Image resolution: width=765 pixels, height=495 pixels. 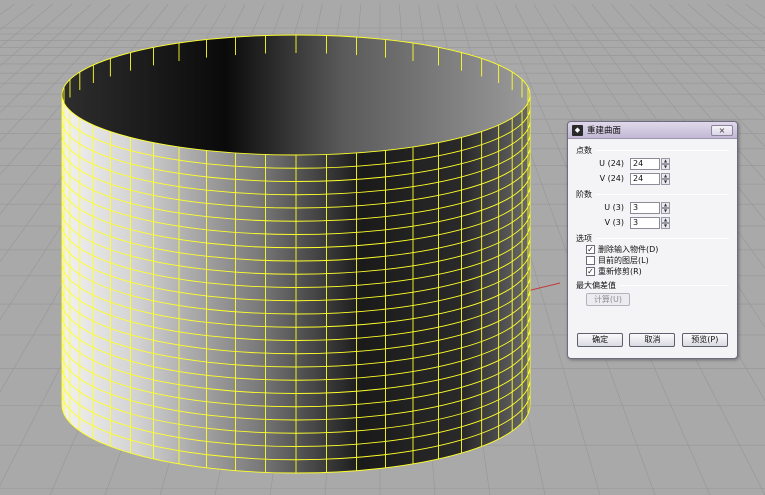 What do you see at coordinates (611, 163) in the screenshot?
I see `u-points-label: U (24)` at bounding box center [611, 163].